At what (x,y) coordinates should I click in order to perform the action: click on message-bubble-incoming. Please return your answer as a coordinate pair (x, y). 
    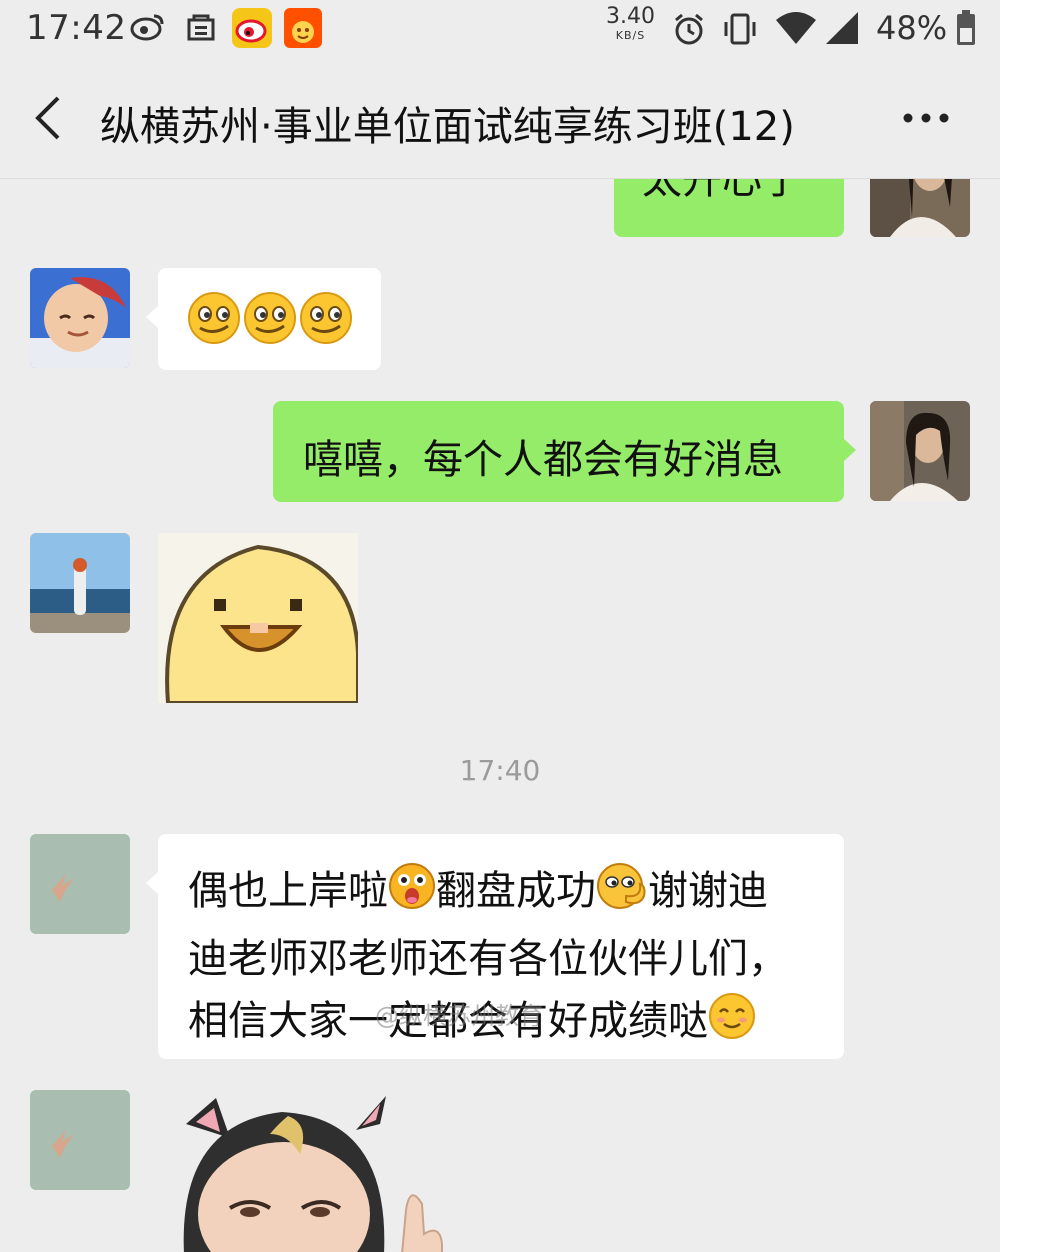
    Looking at the image, I should click on (263, 319).